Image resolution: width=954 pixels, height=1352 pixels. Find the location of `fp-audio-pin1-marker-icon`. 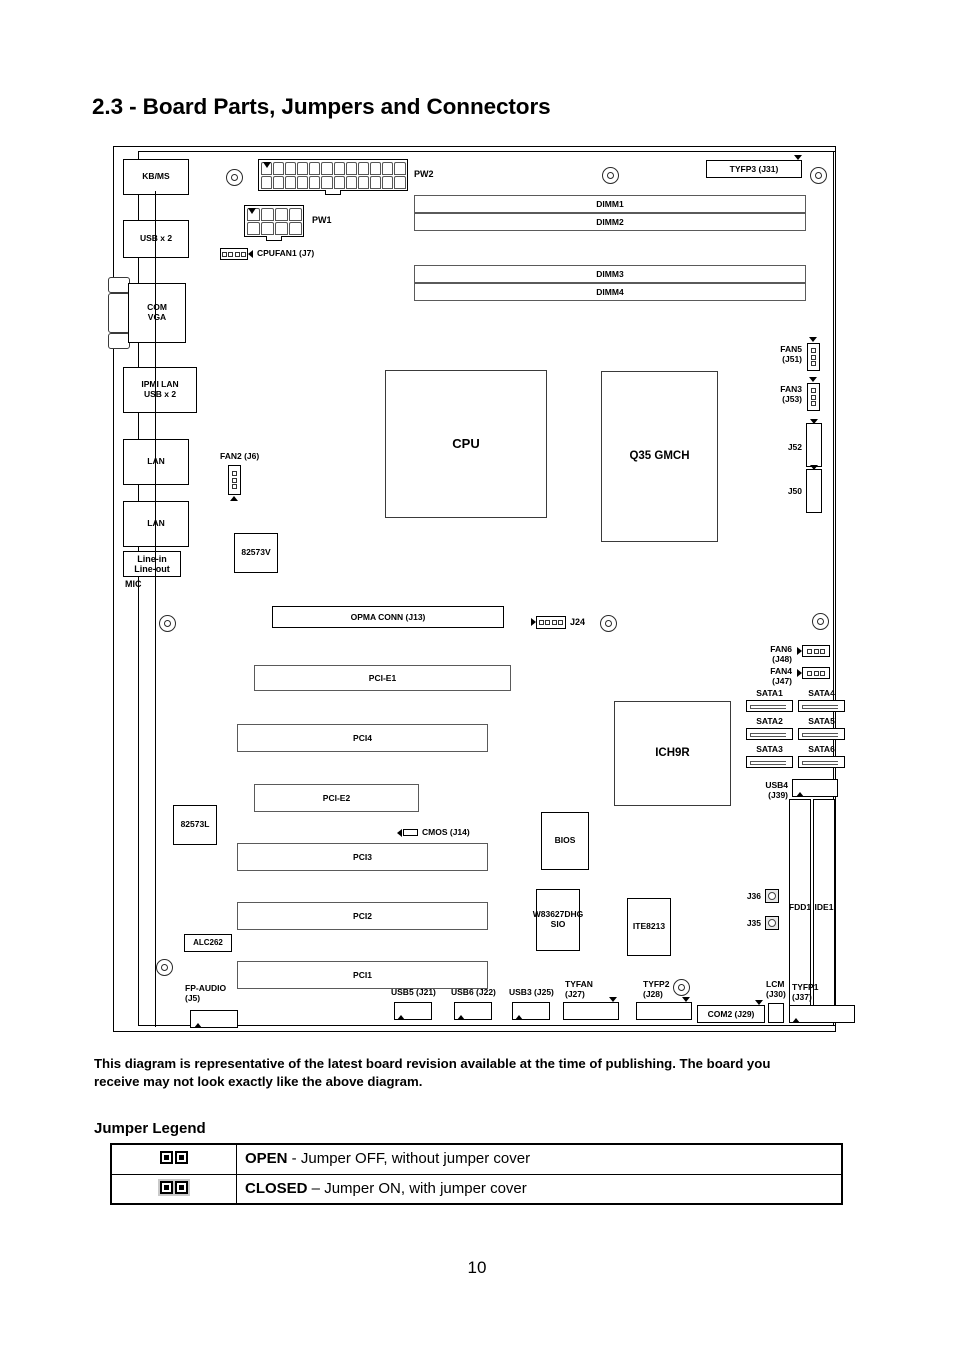

fp-audio-pin1-marker-icon is located at coordinates (198, 1025).